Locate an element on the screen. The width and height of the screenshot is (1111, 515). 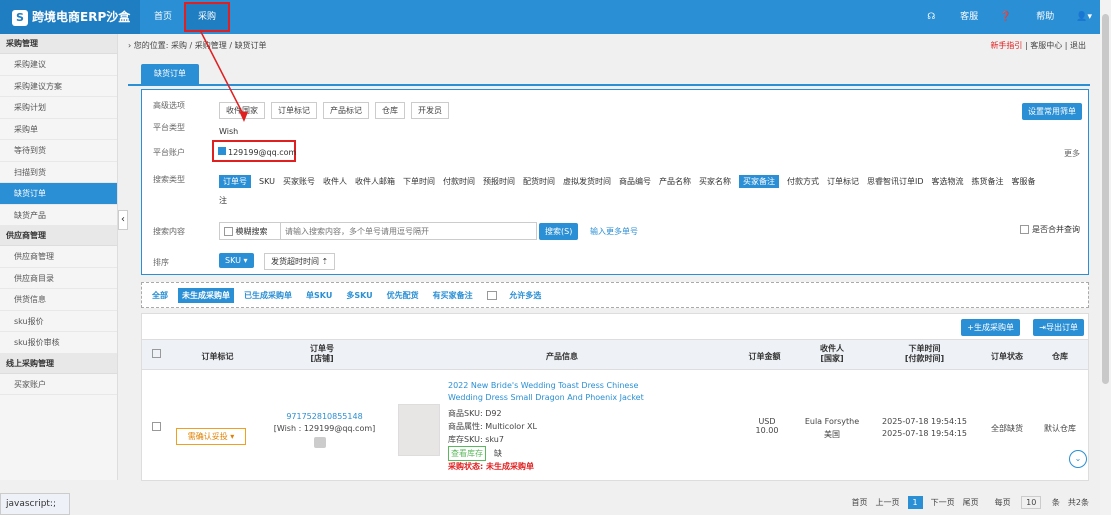
guide-link: 新手指引 is located at coordinates (1006, 45).